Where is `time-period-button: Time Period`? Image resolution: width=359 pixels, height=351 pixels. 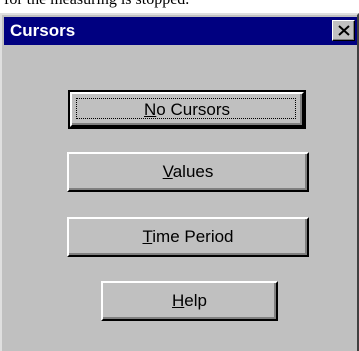 time-period-button: Time Period is located at coordinates (188, 237).